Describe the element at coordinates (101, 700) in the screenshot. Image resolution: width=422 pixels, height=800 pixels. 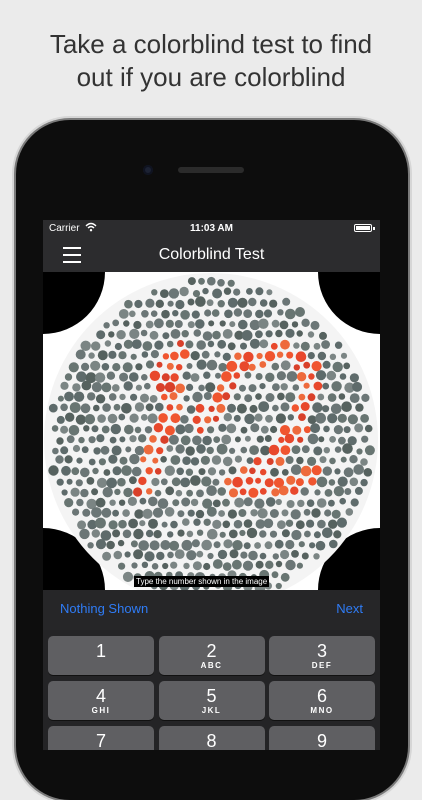
I see `keypad-key-4: 4 GHI` at that location.